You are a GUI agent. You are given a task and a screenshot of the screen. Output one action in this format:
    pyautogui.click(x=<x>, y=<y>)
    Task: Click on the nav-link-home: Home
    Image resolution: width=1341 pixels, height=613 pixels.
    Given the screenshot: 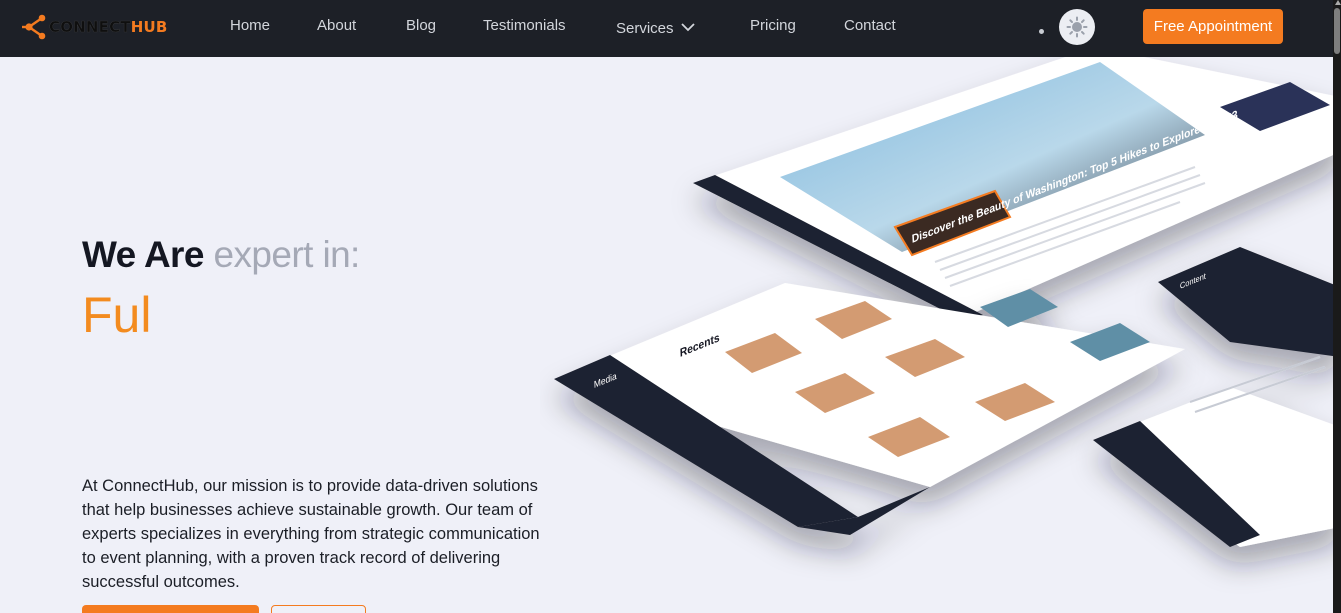 What is the action you would take?
    pyautogui.click(x=250, y=25)
    